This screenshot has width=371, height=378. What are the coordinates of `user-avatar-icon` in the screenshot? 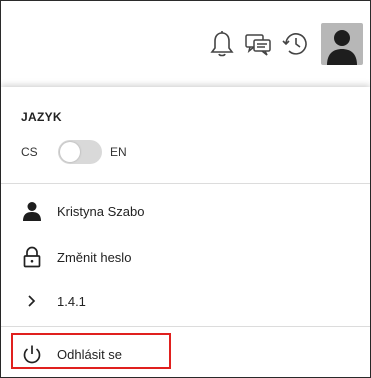 It's located at (342, 44).